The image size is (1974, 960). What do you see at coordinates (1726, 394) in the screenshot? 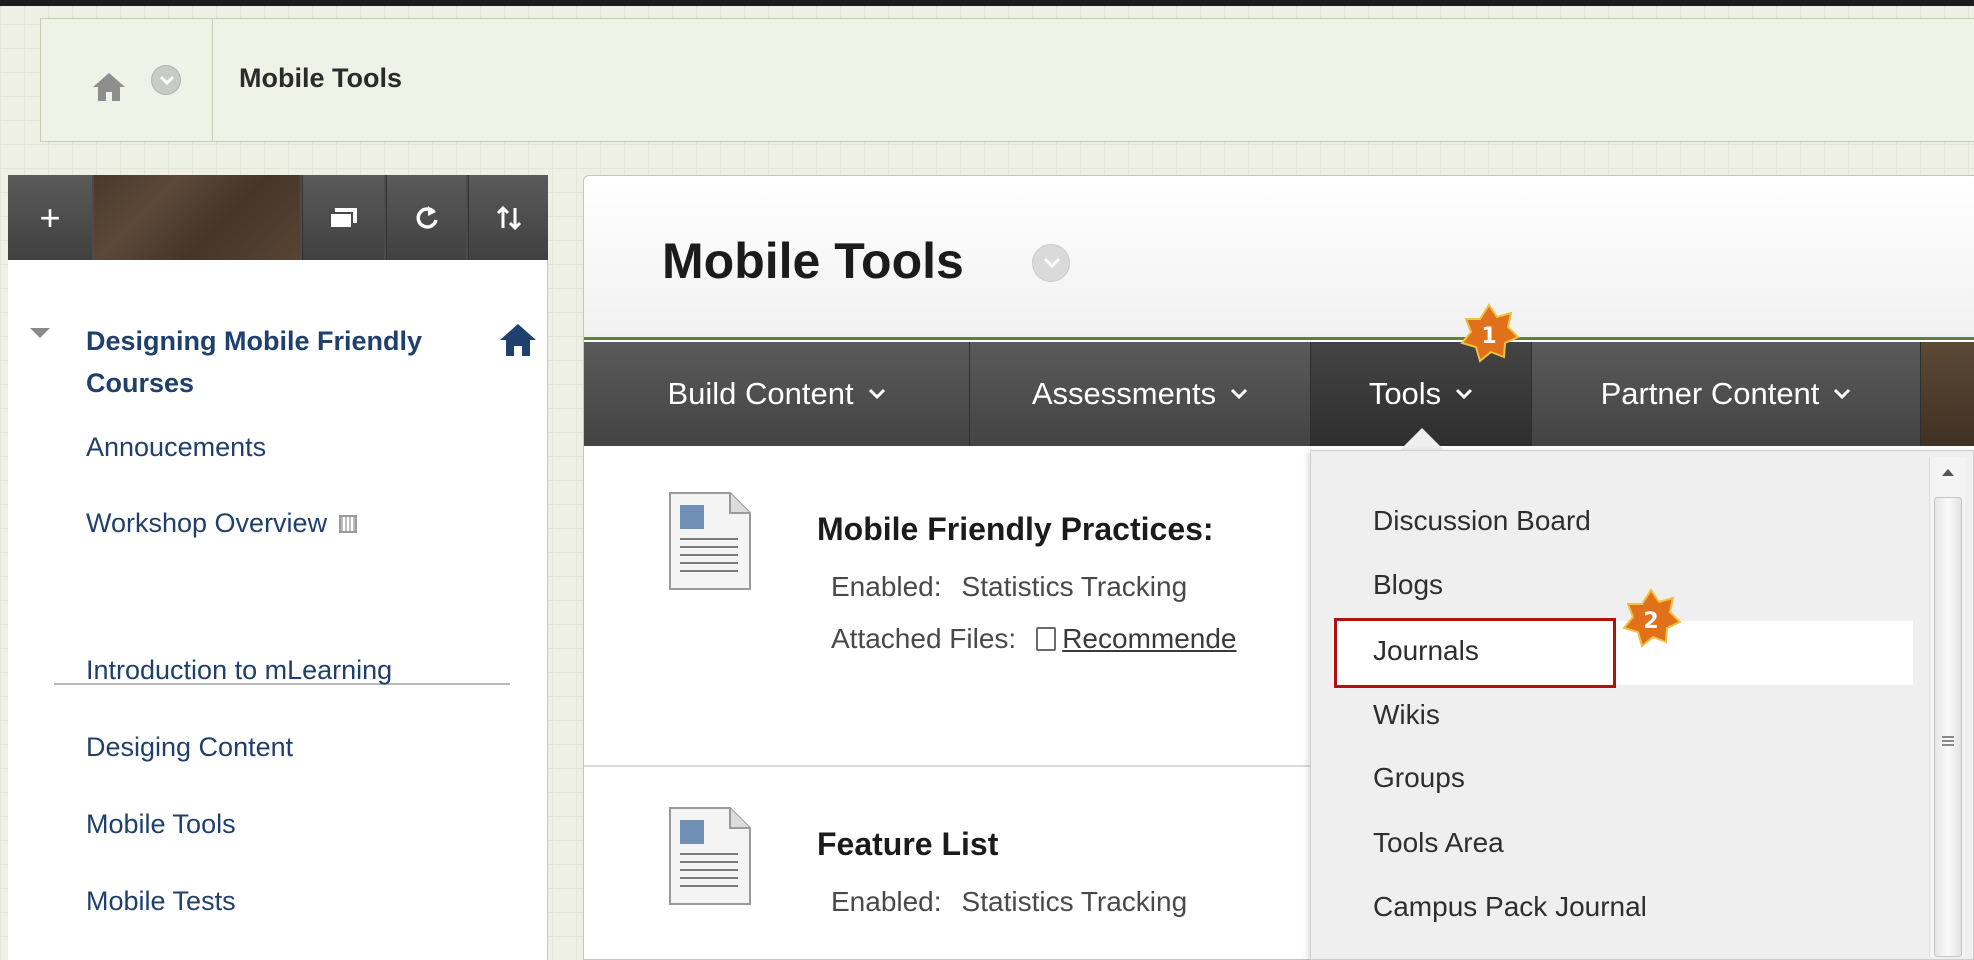
I see `partner-content-menu: Partner Content` at bounding box center [1726, 394].